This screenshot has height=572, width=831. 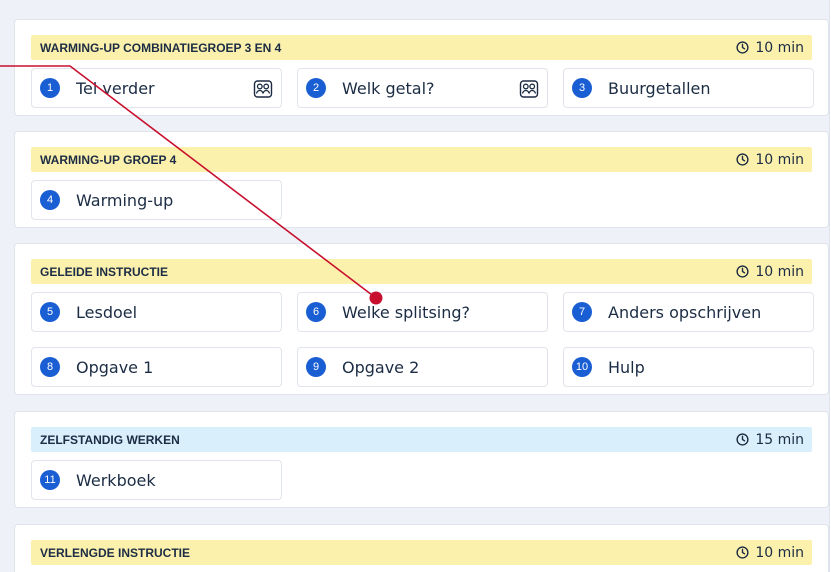 What do you see at coordinates (421, 439) in the screenshot?
I see `section-header: ZELFSTANDIG WERKEN 15 min` at bounding box center [421, 439].